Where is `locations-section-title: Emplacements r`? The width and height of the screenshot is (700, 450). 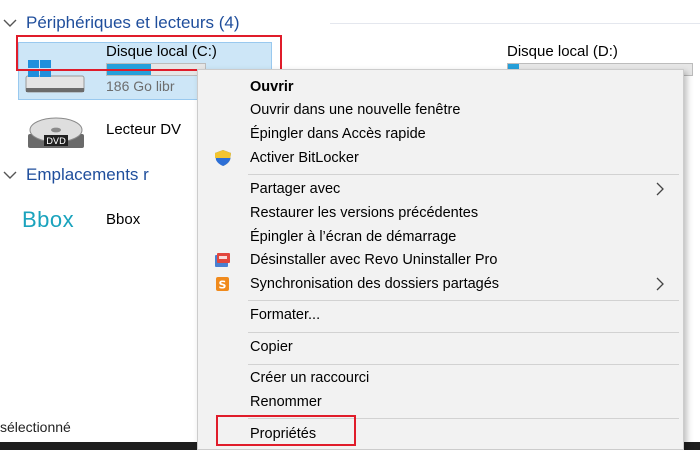
locations-section-title: Emplacements r is located at coordinates (87, 174).